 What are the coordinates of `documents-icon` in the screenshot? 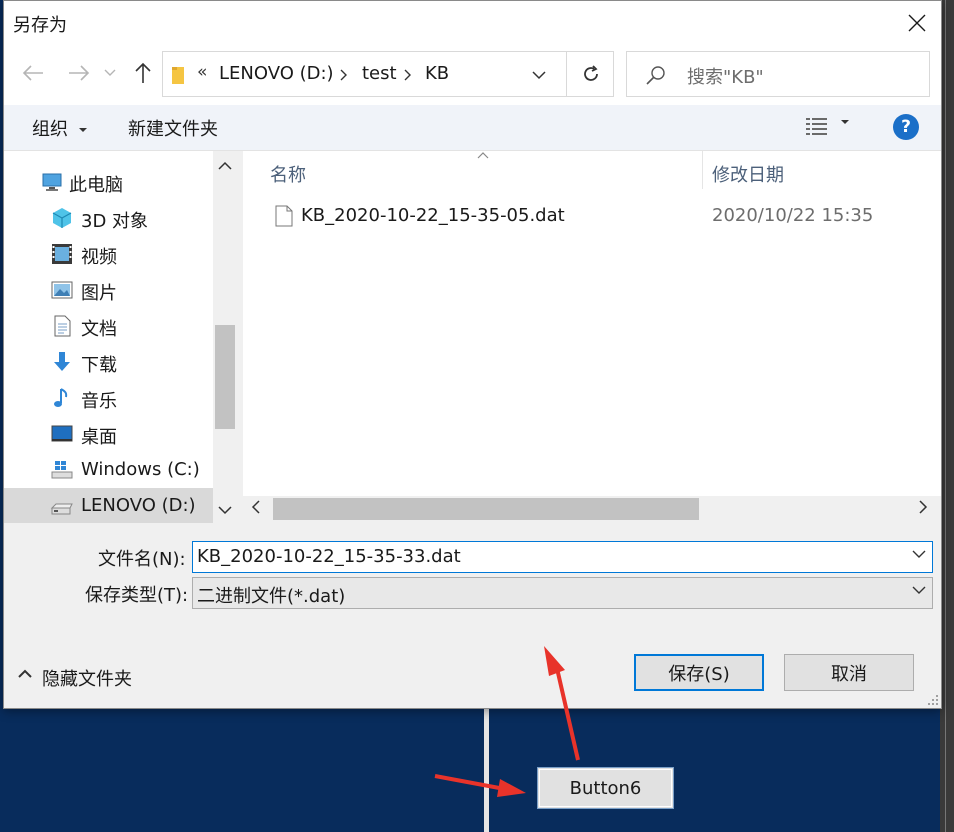 It's located at (62, 326).